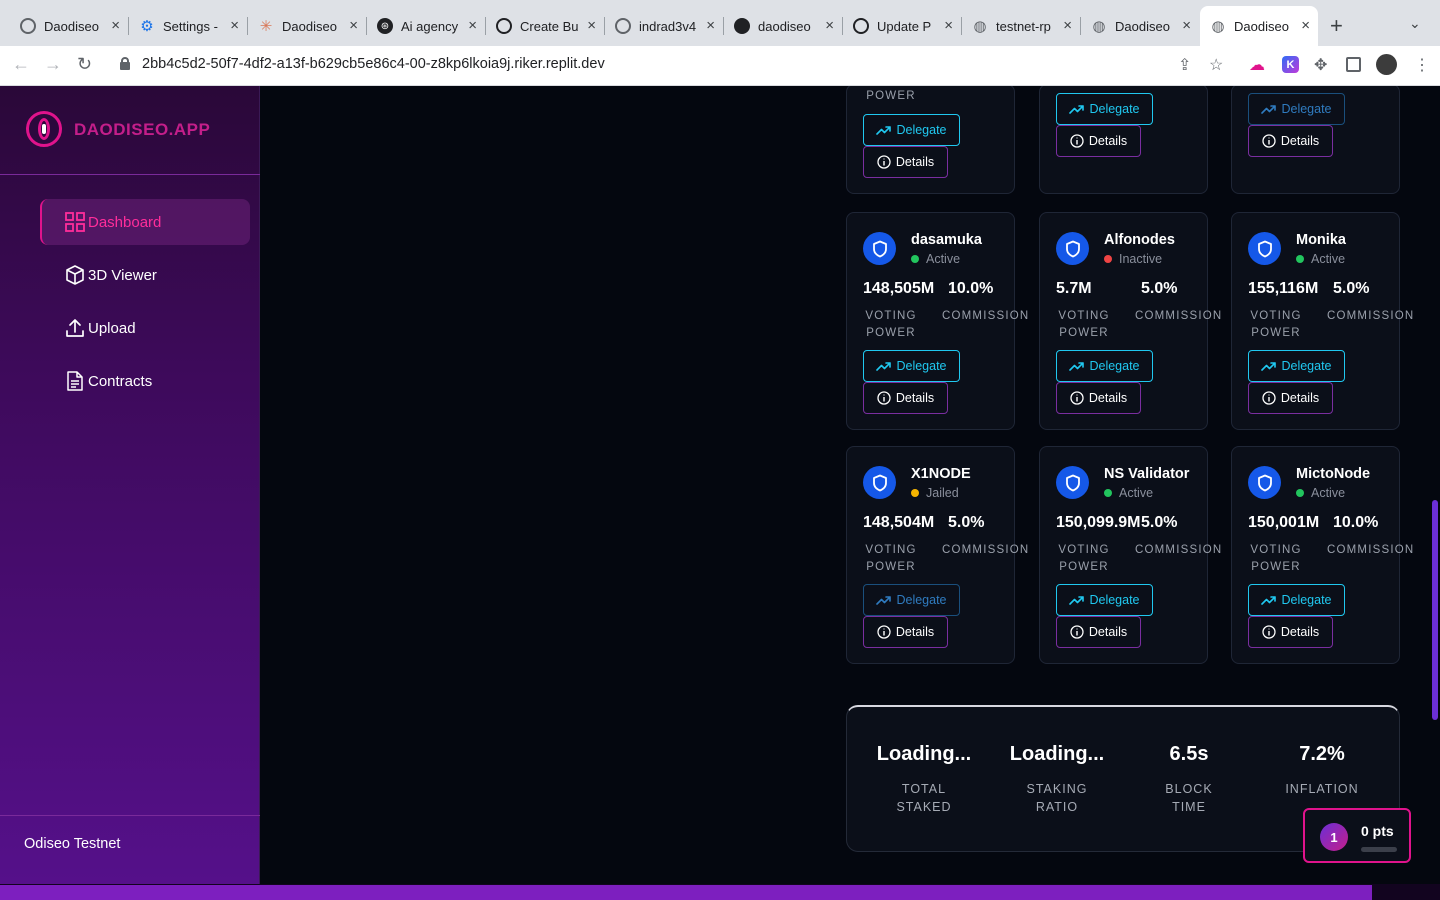 The image size is (1440, 900). Describe the element at coordinates (120, 381) in the screenshot. I see `sidebar-item-label: Contracts` at that location.